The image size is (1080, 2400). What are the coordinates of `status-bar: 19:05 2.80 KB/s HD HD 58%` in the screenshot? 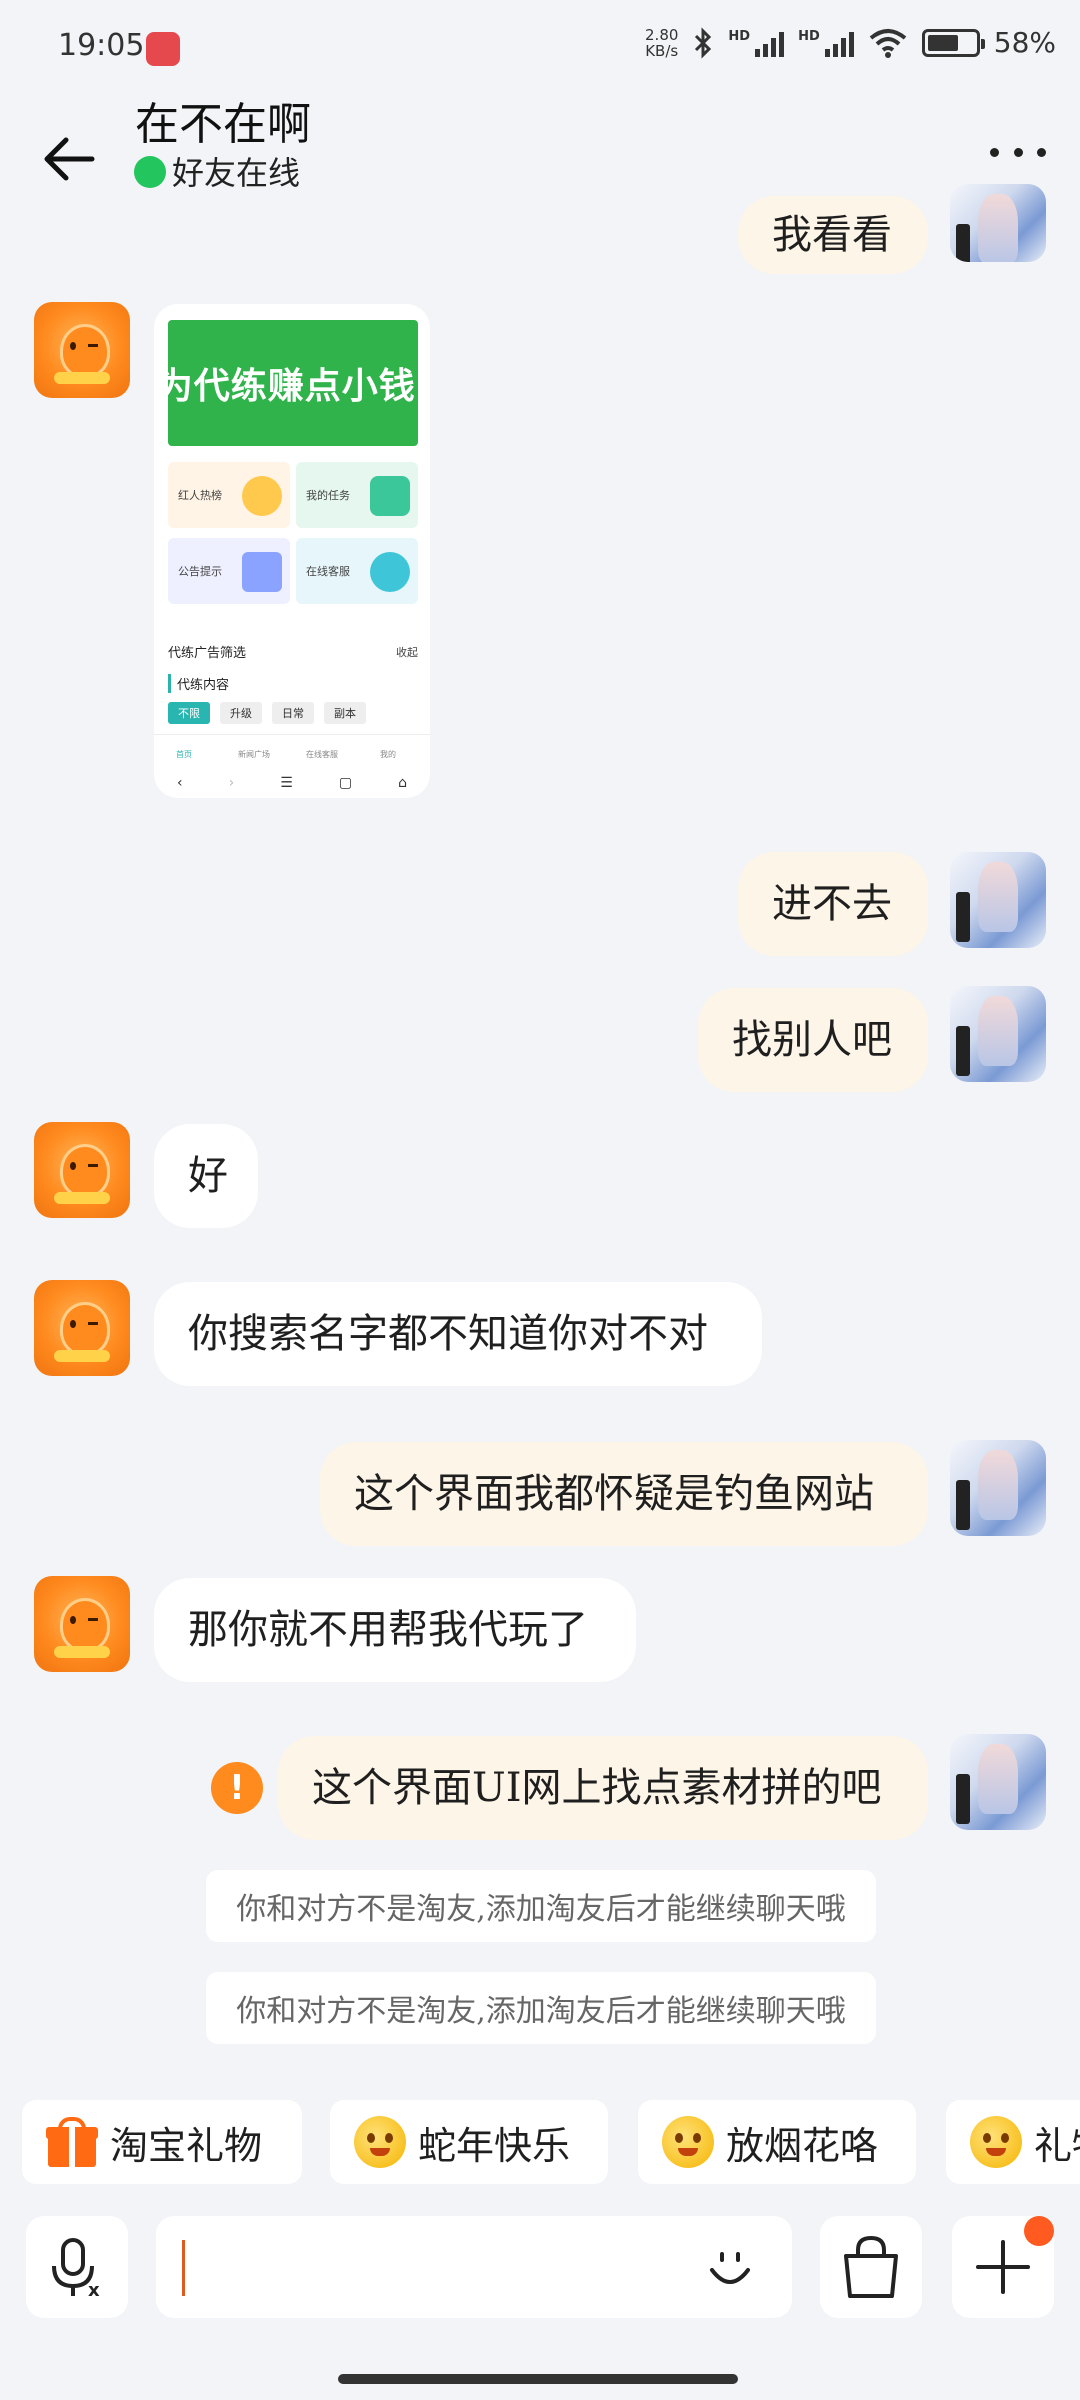 It's located at (540, 48).